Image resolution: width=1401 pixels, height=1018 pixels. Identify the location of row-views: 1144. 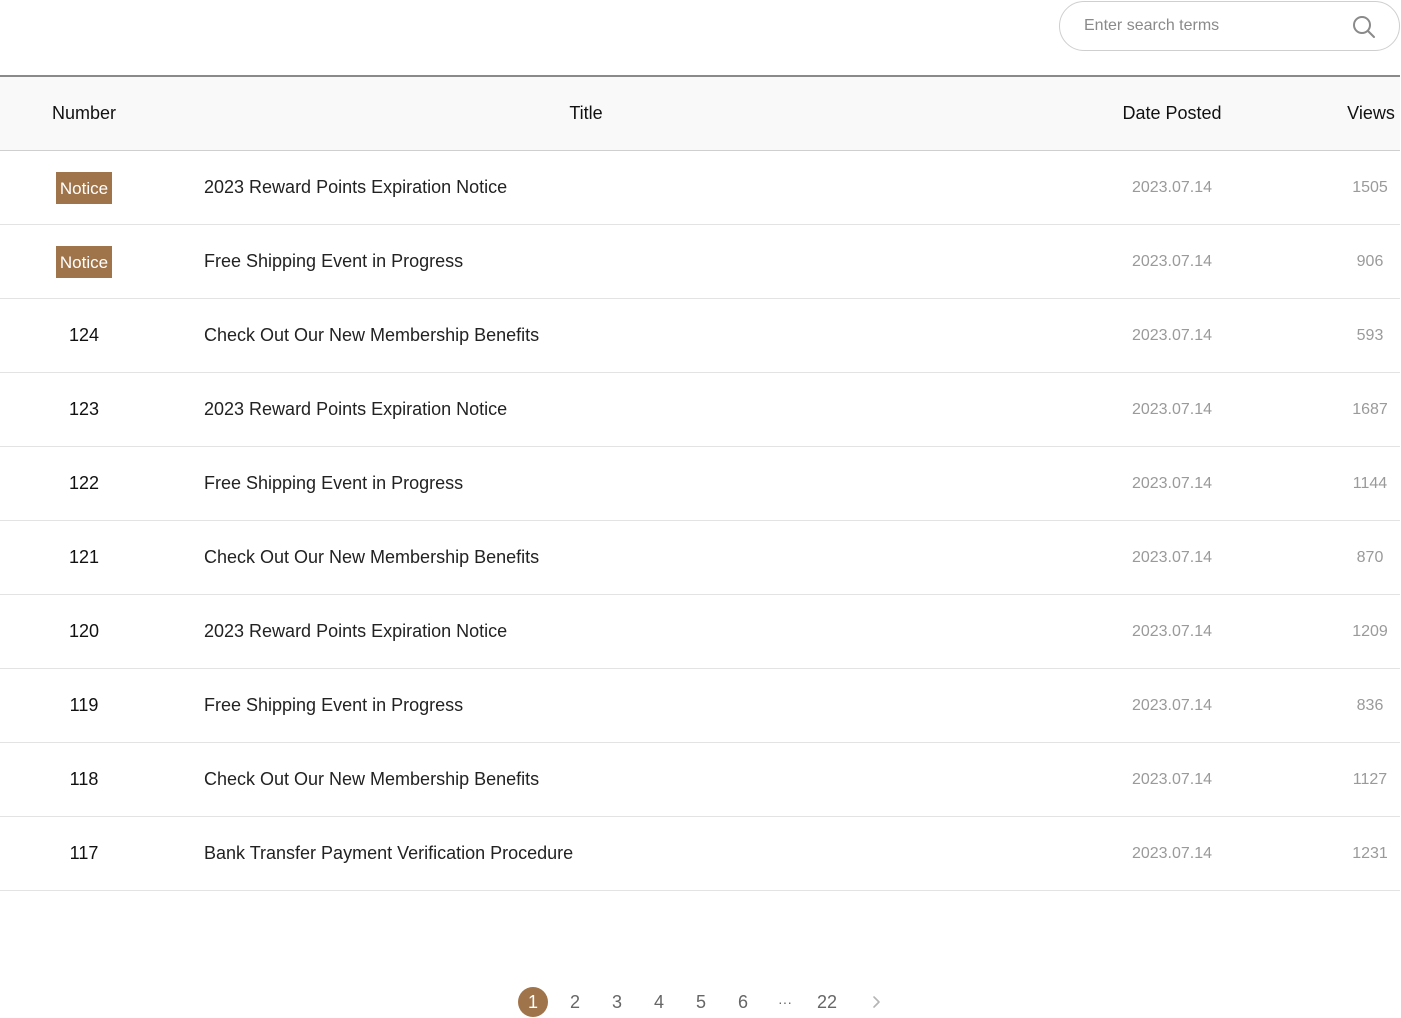
(1370, 483).